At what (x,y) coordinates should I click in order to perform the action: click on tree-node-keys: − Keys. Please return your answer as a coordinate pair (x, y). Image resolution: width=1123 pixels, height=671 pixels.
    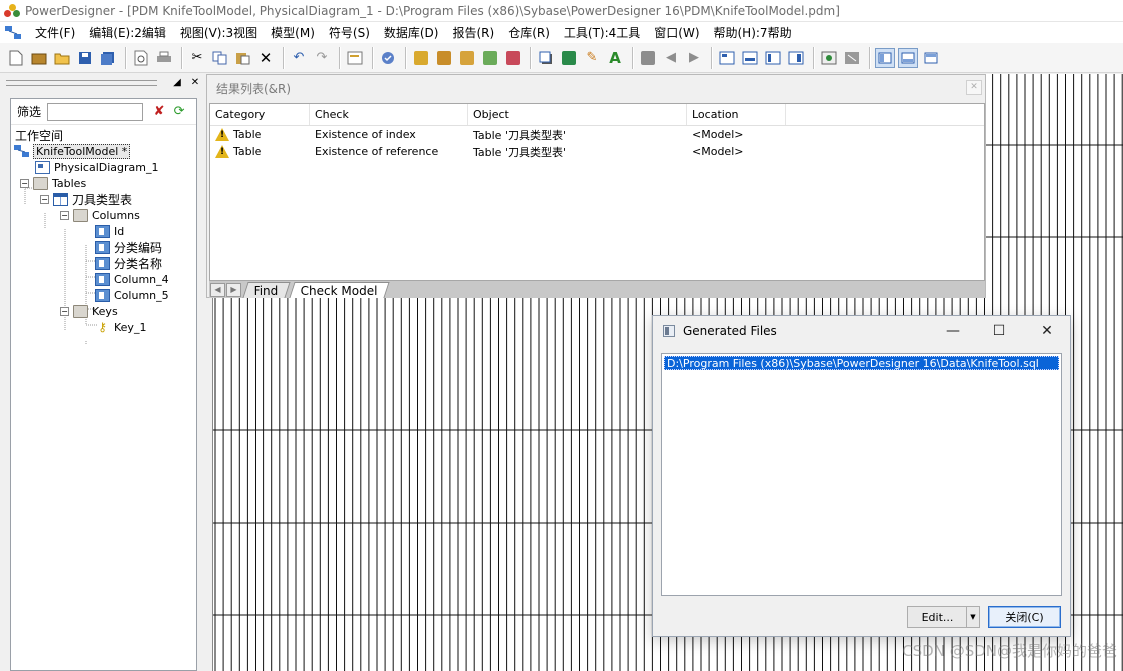
    Looking at the image, I should click on (89, 311).